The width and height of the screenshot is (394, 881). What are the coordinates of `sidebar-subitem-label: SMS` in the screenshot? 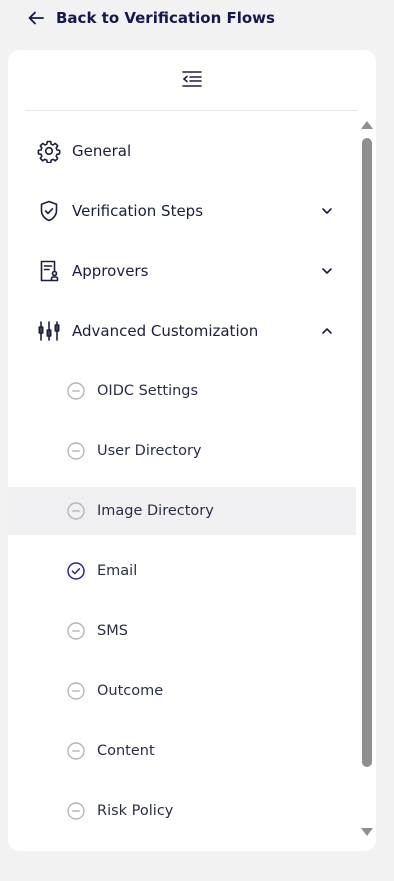 It's located at (112, 631).